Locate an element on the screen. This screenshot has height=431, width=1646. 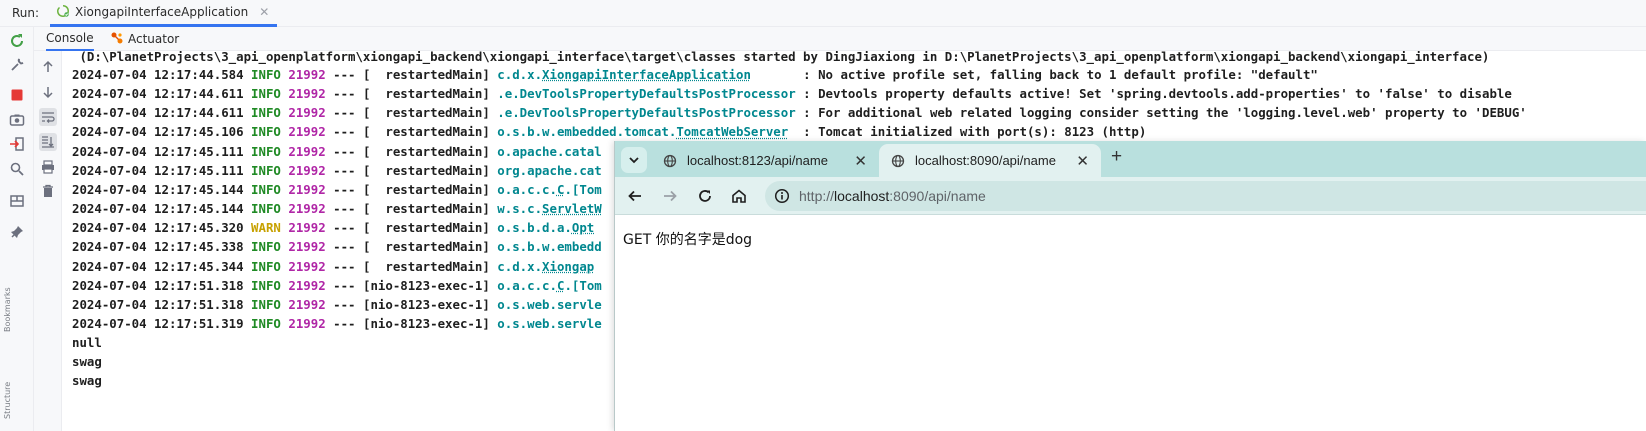
console-output-line: null is located at coordinates (87, 342).